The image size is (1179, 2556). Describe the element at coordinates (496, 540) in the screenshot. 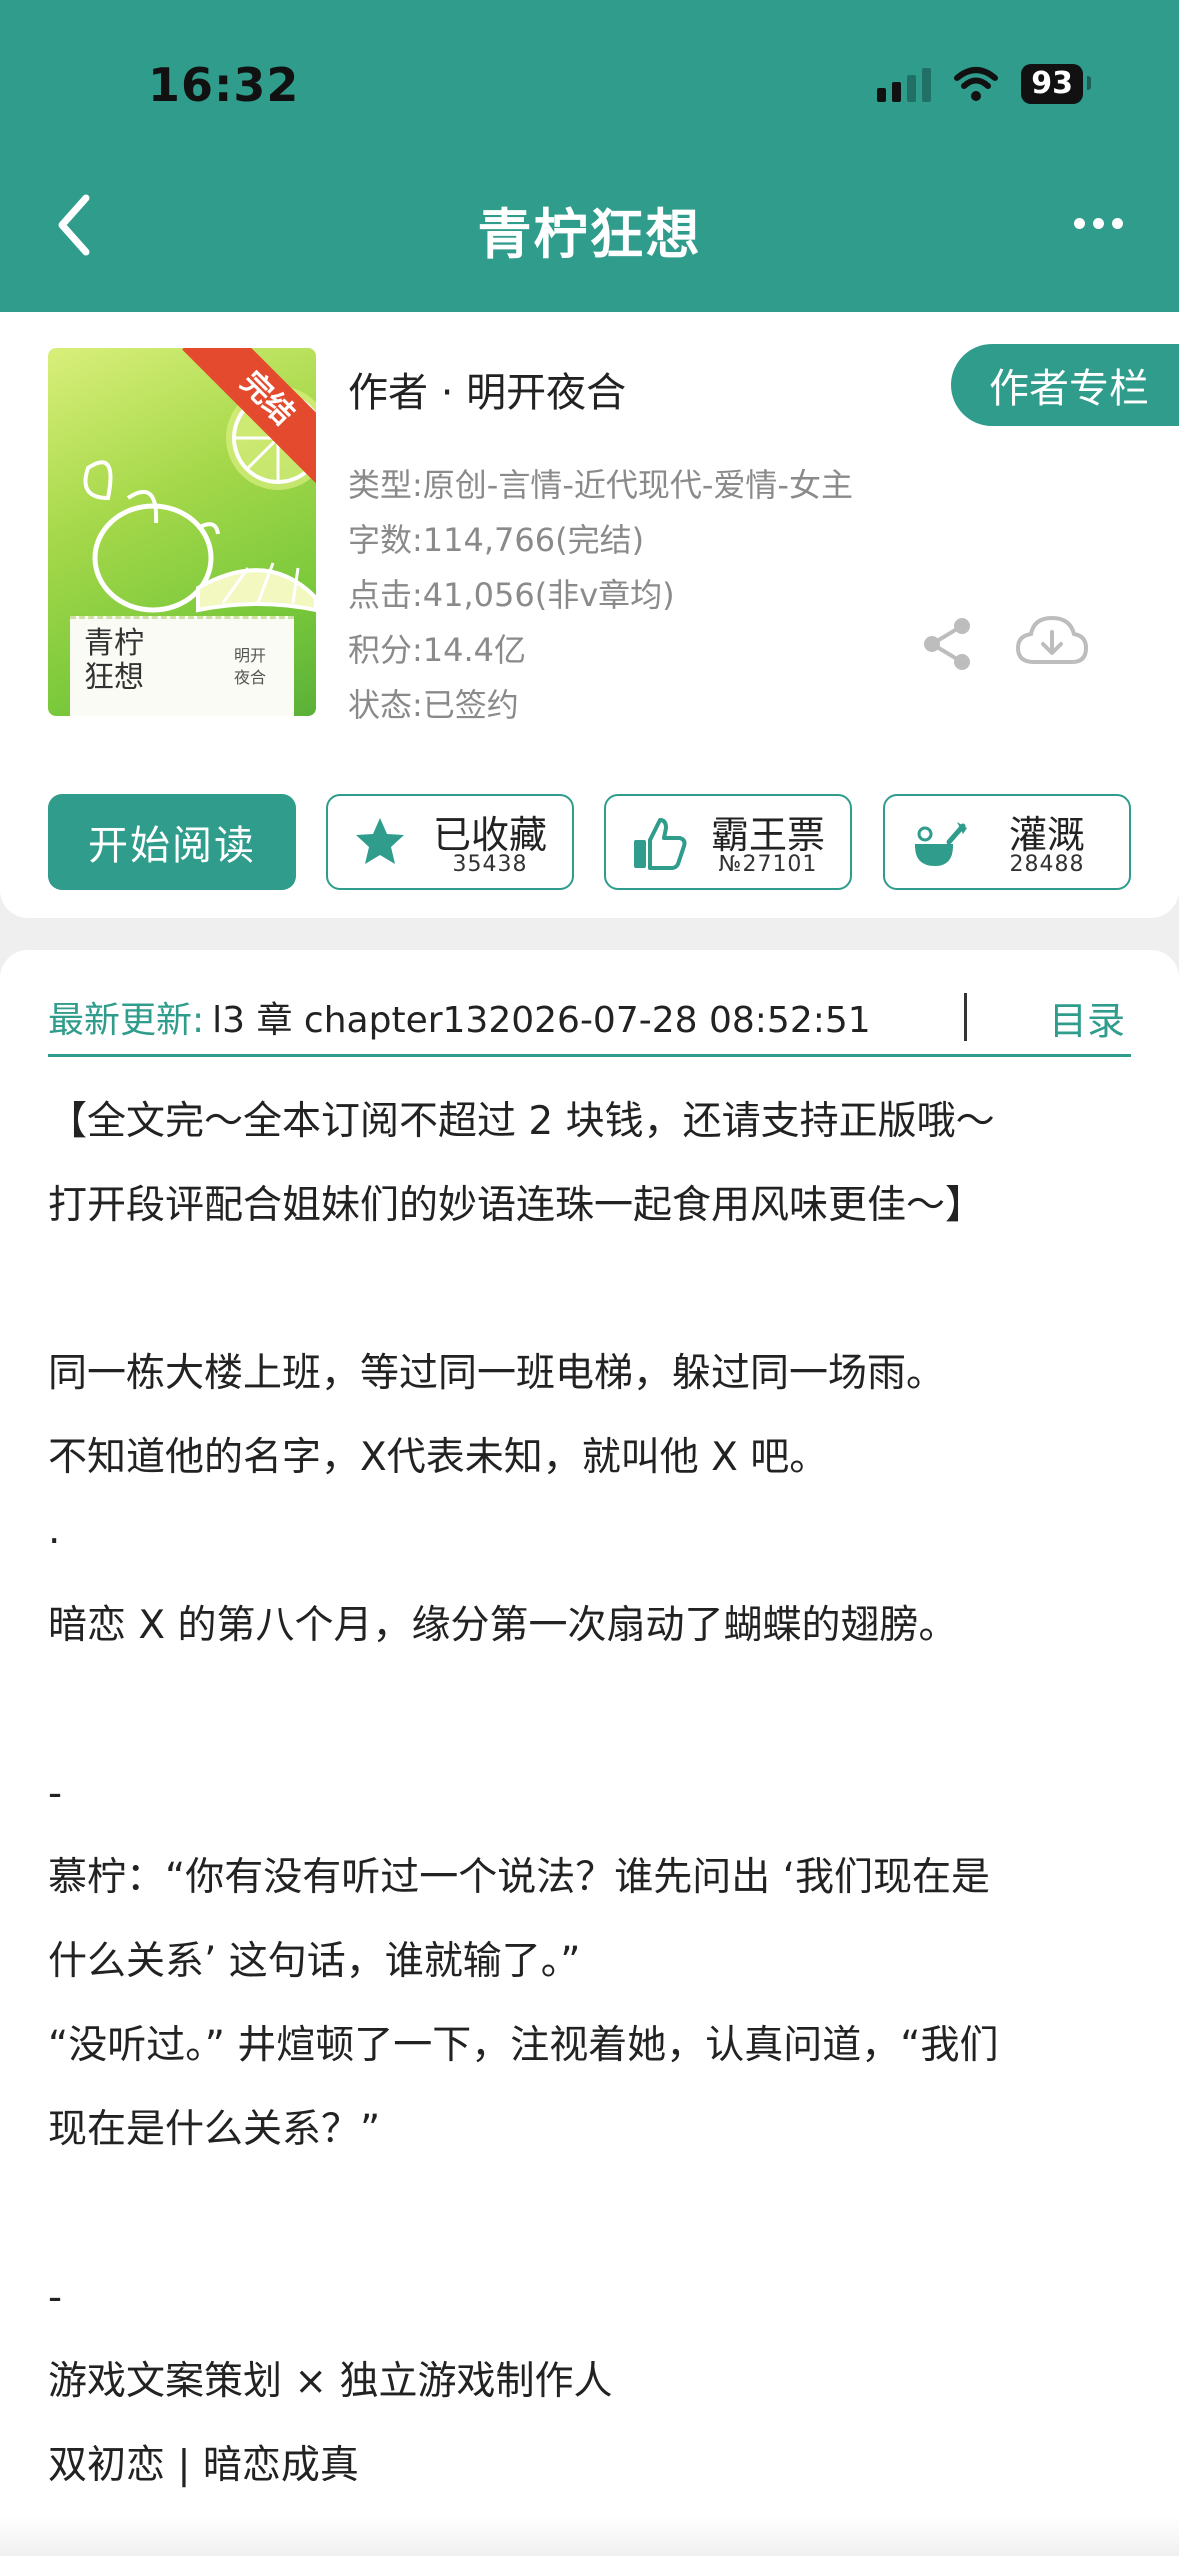

I see `meta-words: 字数:114,766(完结)` at that location.